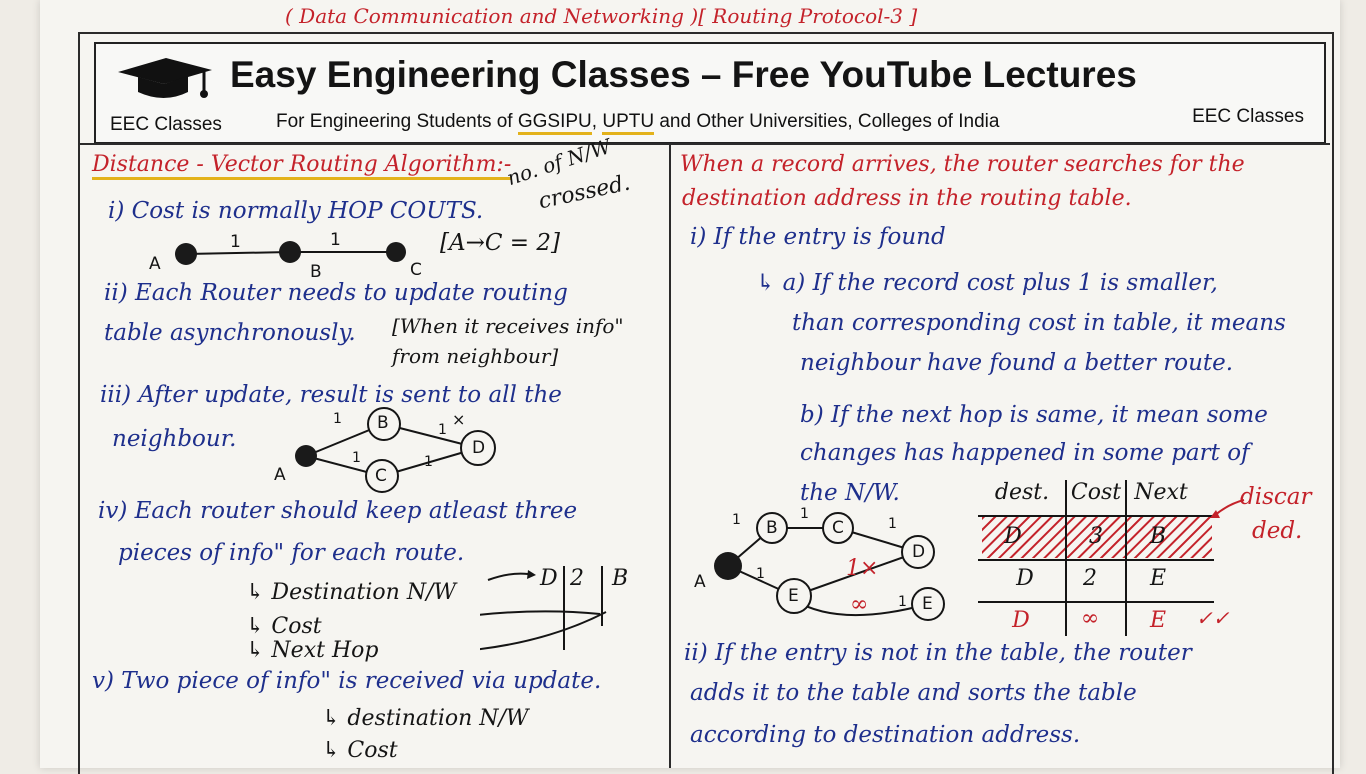 This screenshot has height=774, width=1366. I want to click on graduation-cap-icon, so click(164, 82).